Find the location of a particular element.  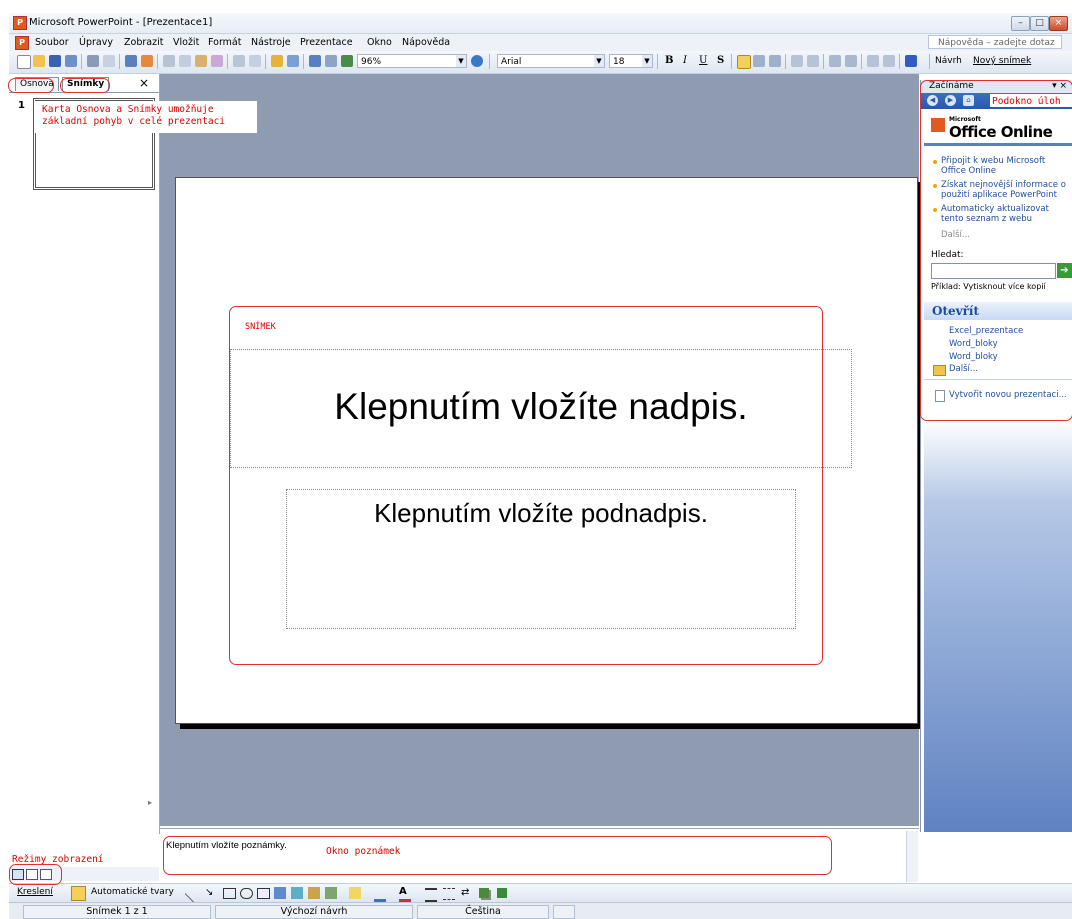

increase-indent-icon is located at coordinates (889, 61).